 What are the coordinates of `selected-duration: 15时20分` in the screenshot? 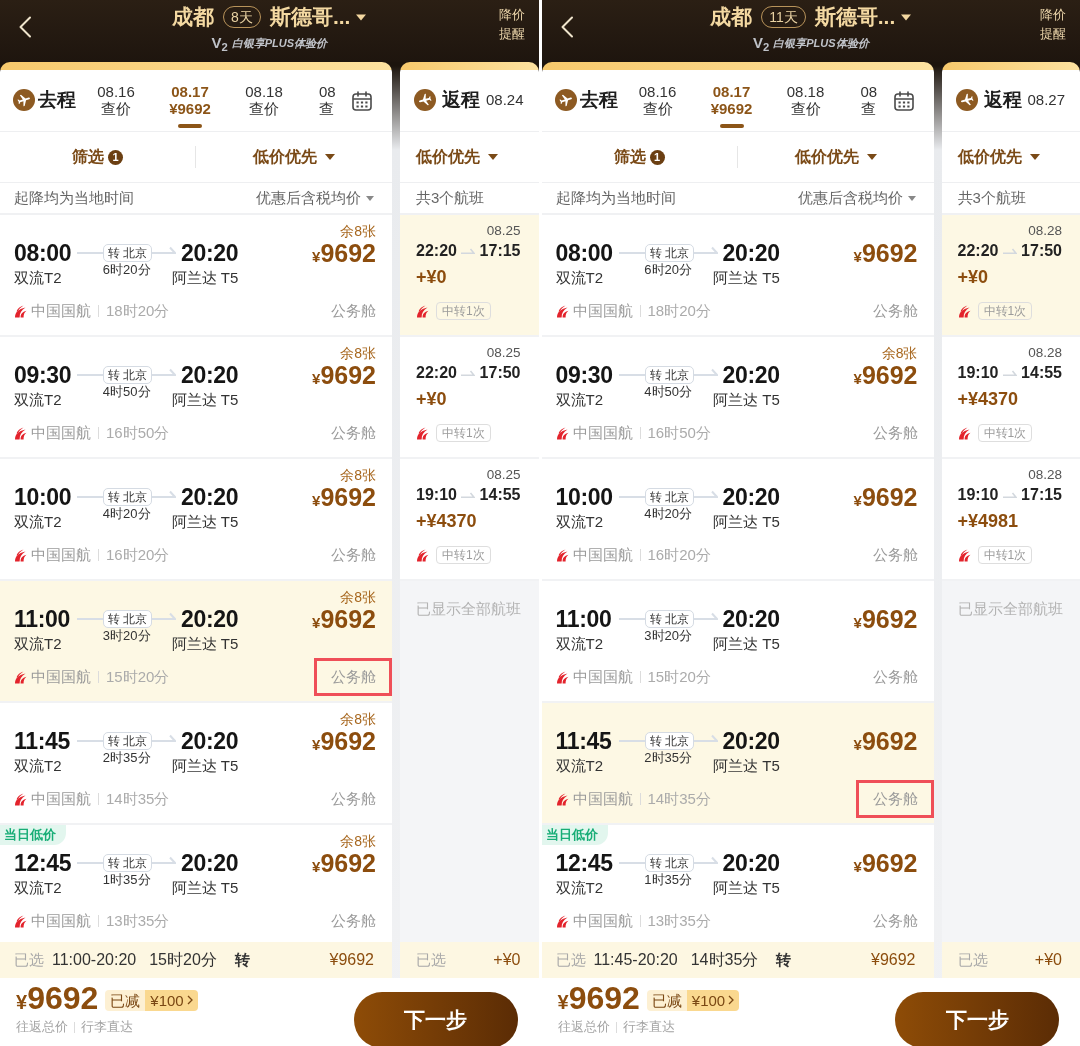 It's located at (183, 960).